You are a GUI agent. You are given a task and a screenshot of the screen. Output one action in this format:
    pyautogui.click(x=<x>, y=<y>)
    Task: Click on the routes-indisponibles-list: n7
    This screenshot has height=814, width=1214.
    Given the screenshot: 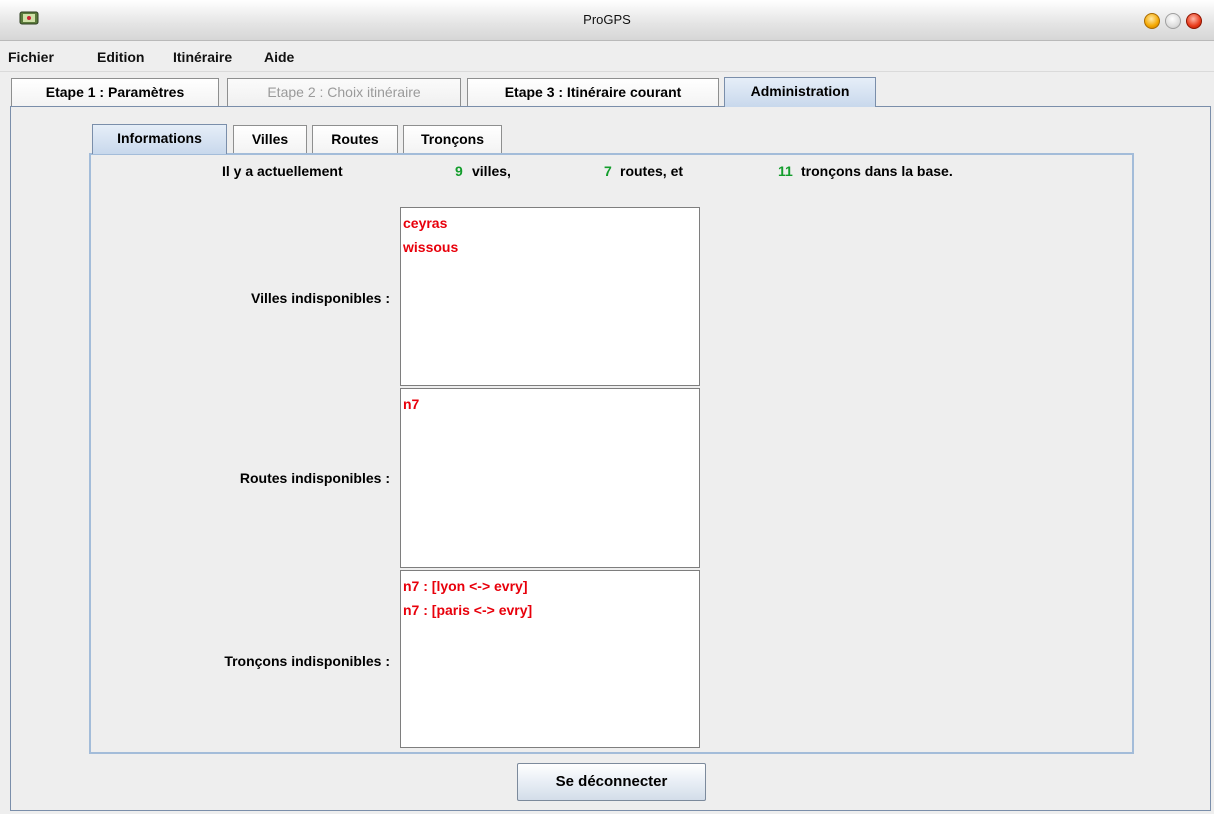 What is the action you would take?
    pyautogui.click(x=550, y=478)
    